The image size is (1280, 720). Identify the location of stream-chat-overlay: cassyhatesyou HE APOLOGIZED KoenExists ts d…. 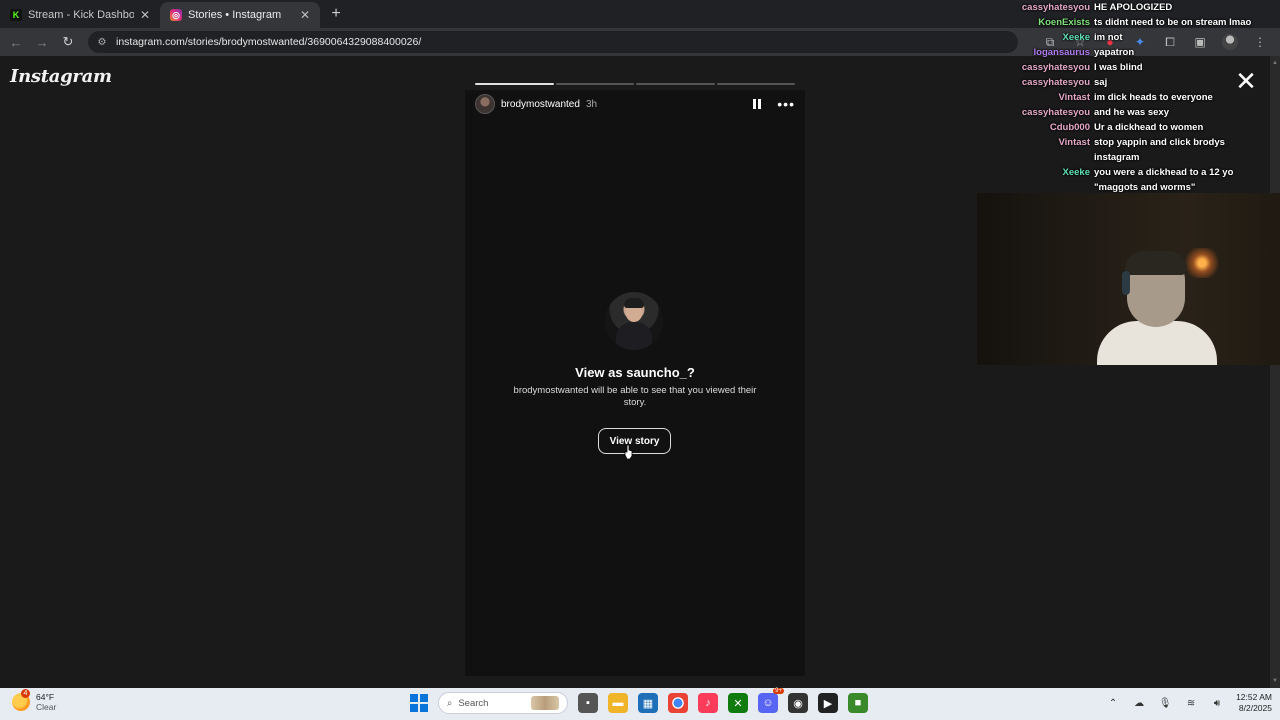
(1125, 111).